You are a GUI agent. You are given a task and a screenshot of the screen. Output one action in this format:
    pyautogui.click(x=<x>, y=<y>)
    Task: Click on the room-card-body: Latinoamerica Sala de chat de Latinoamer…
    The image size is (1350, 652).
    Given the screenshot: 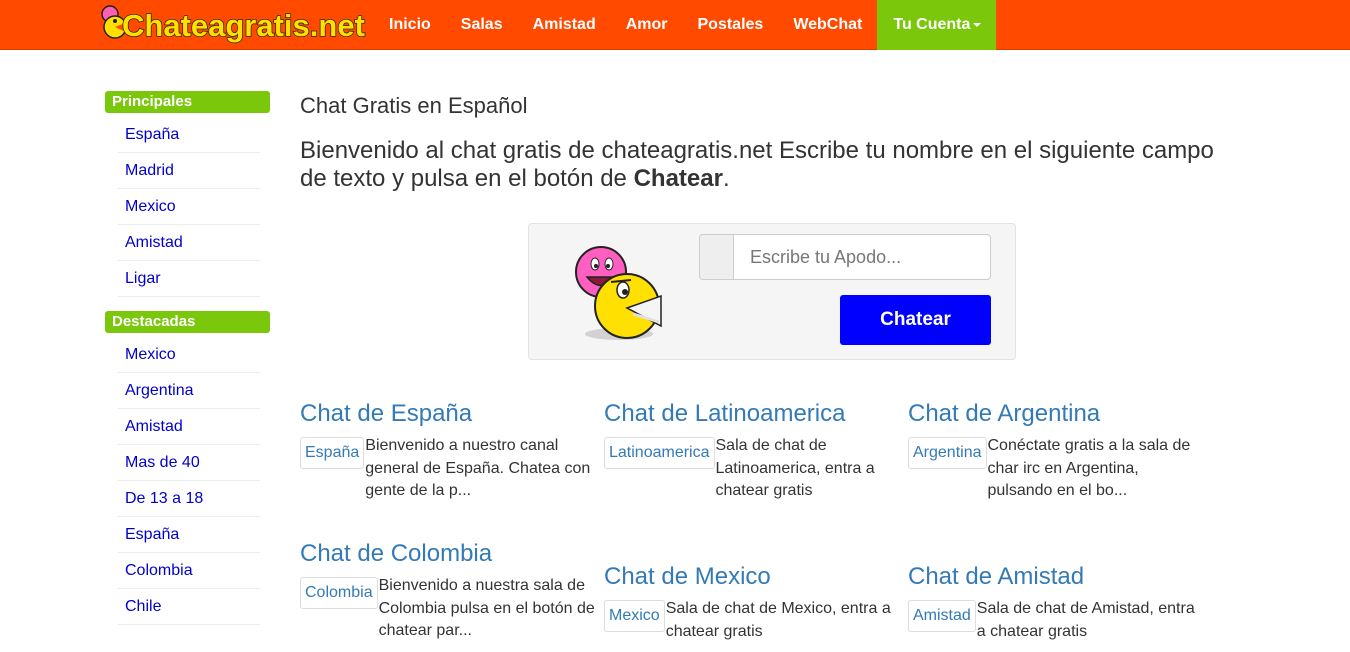 What is the action you would take?
    pyautogui.click(x=754, y=469)
    